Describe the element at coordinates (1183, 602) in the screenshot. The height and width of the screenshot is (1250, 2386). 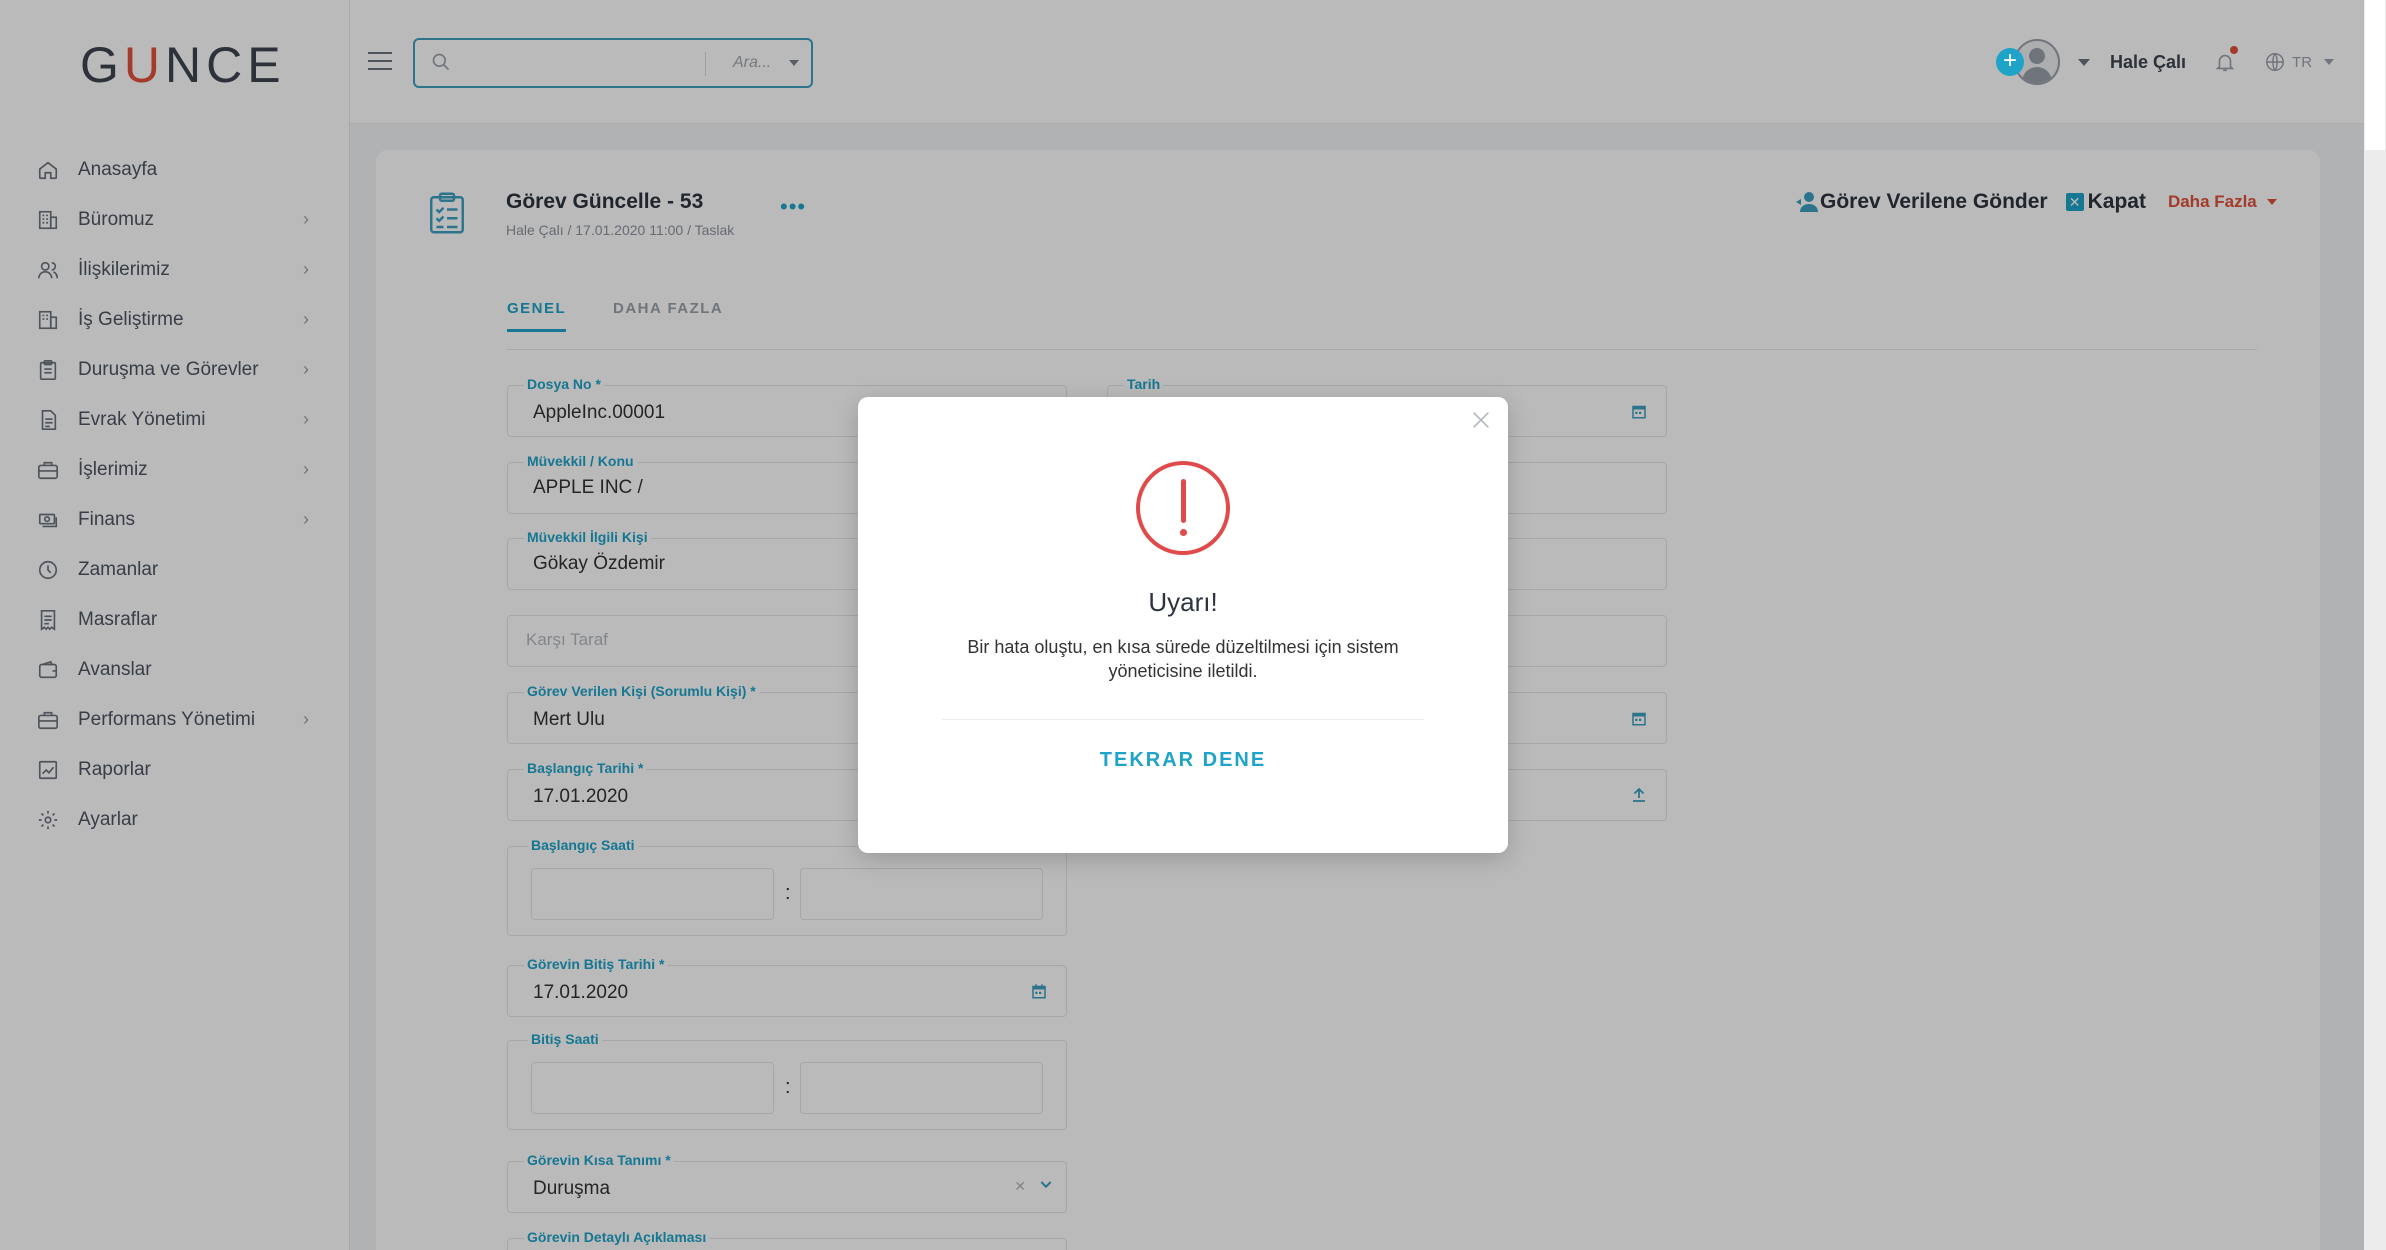
I see `dialog-title: Uyarı!` at that location.